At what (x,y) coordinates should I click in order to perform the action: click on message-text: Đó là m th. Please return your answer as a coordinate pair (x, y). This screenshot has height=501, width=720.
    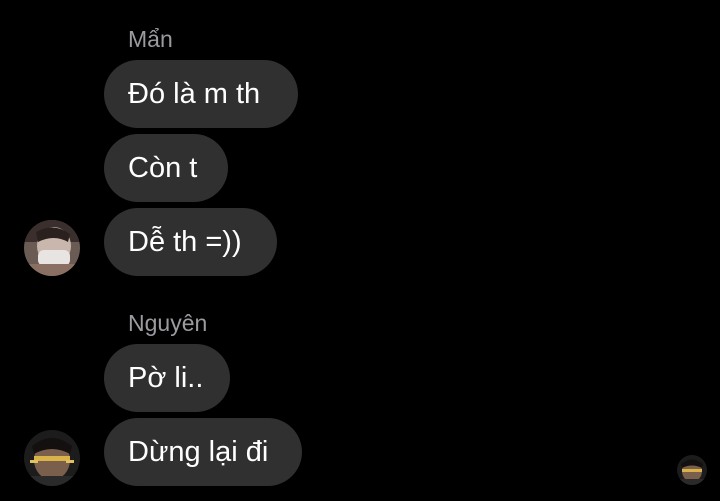
    Looking at the image, I should click on (194, 93).